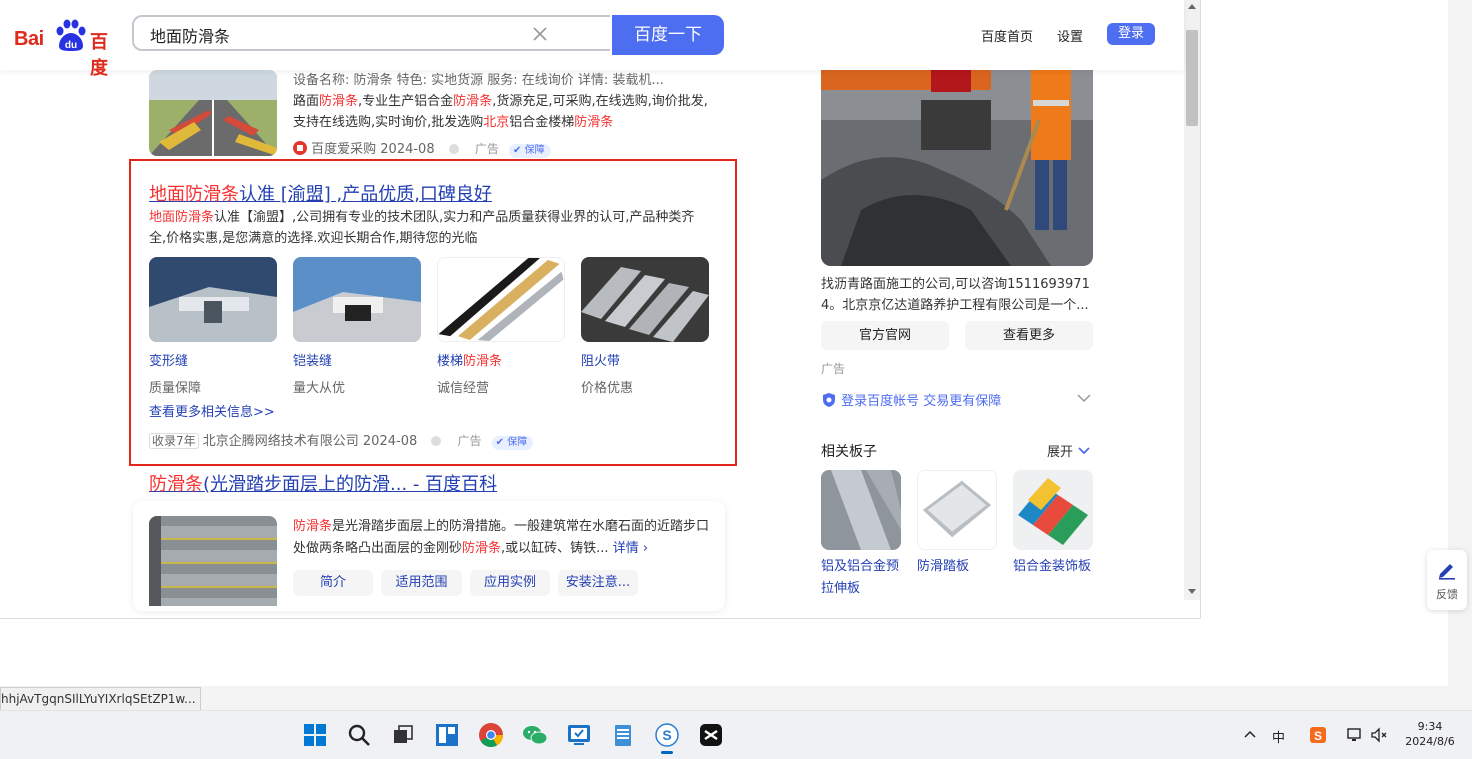 The width and height of the screenshot is (1472, 759). What do you see at coordinates (1029, 335) in the screenshot?
I see `see-more-button: 查看更多` at bounding box center [1029, 335].